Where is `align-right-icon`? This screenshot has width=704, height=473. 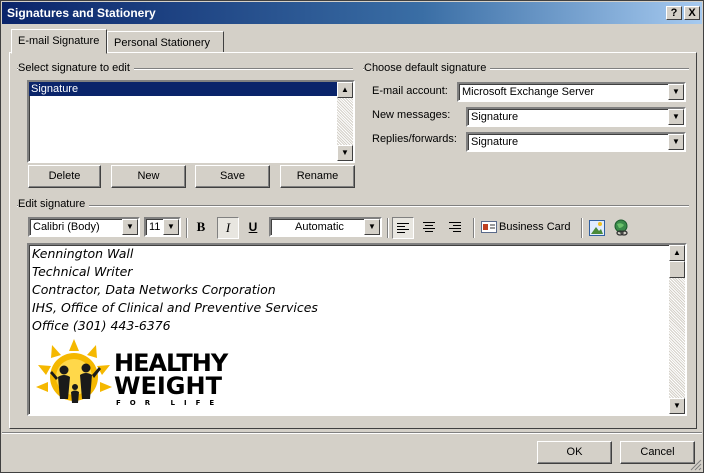
align-right-icon is located at coordinates (455, 227).